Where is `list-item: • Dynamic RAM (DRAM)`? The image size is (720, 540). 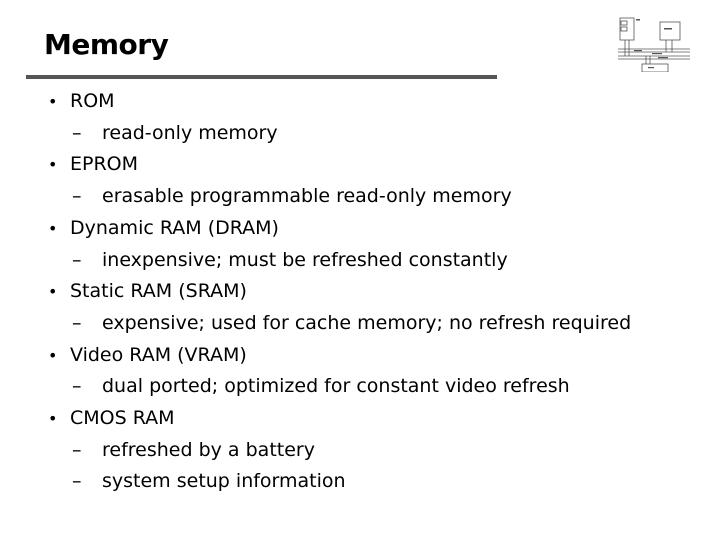 list-item: • Dynamic RAM (DRAM) is located at coordinates (339, 229).